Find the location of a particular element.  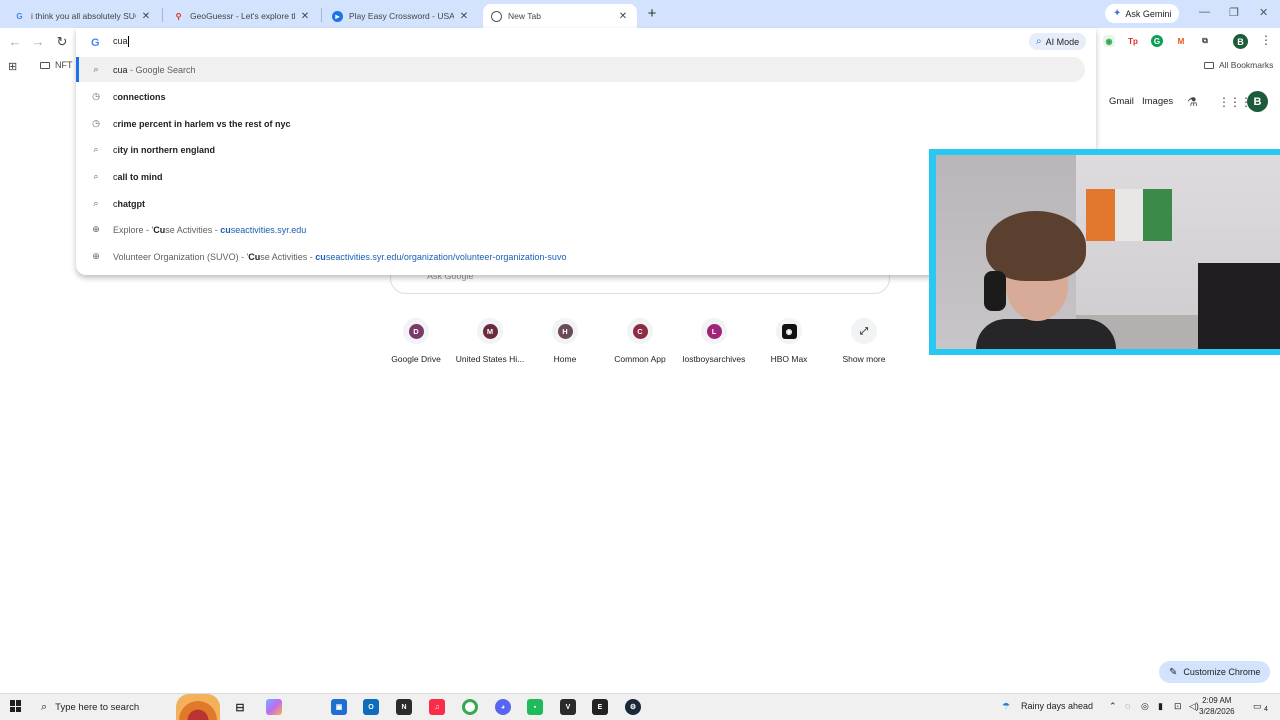

ask-gemini-button: ✦ Ask Gemini is located at coordinates (1142, 13).